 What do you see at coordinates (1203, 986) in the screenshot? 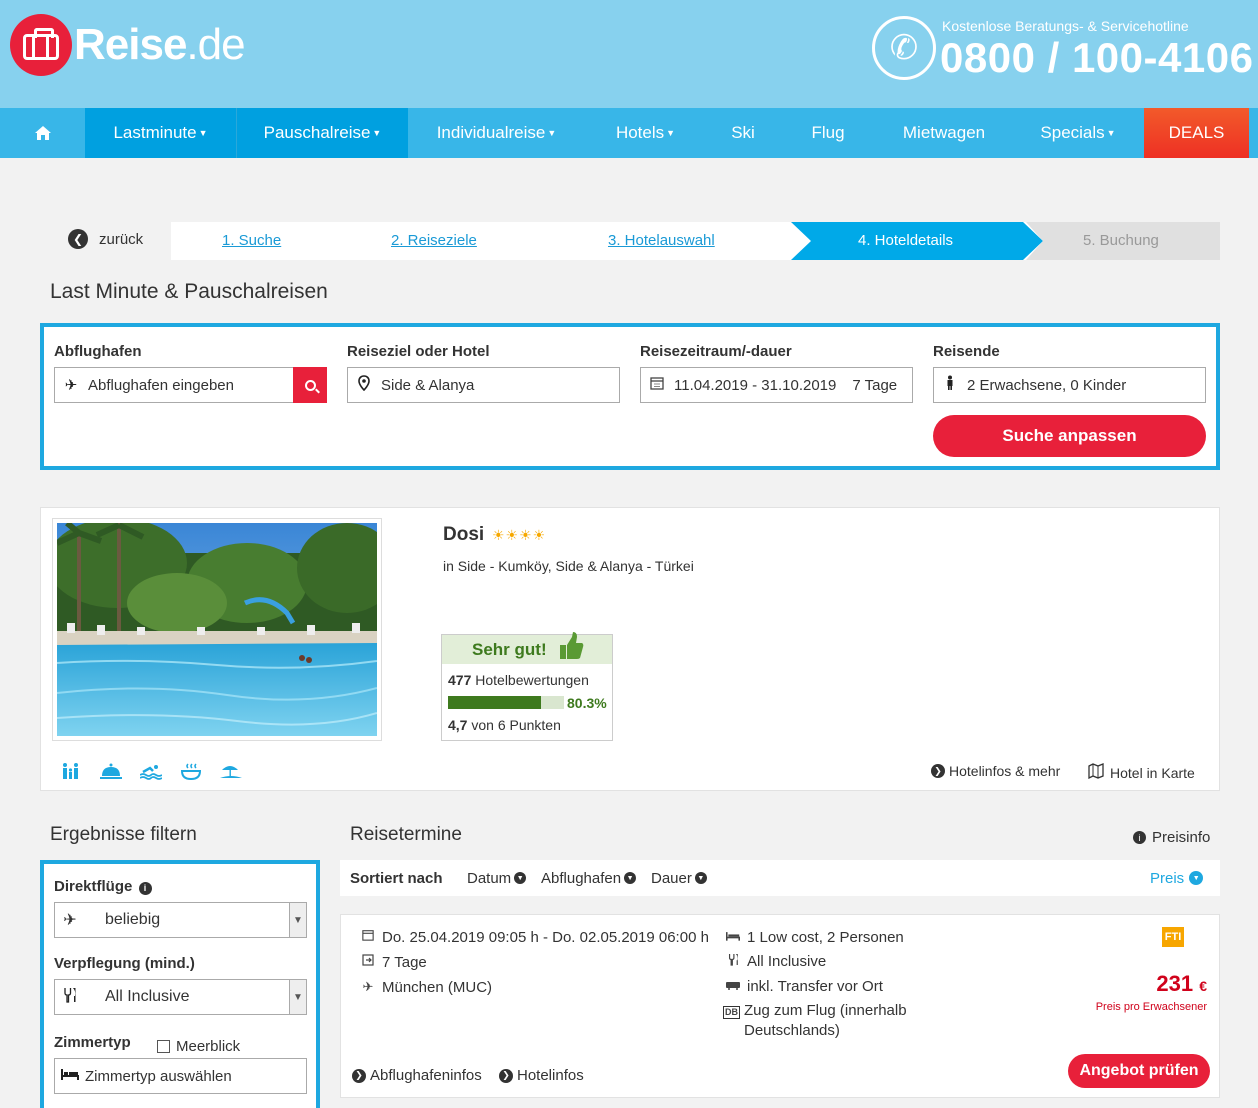
I see `offer-price-currency: €` at bounding box center [1203, 986].